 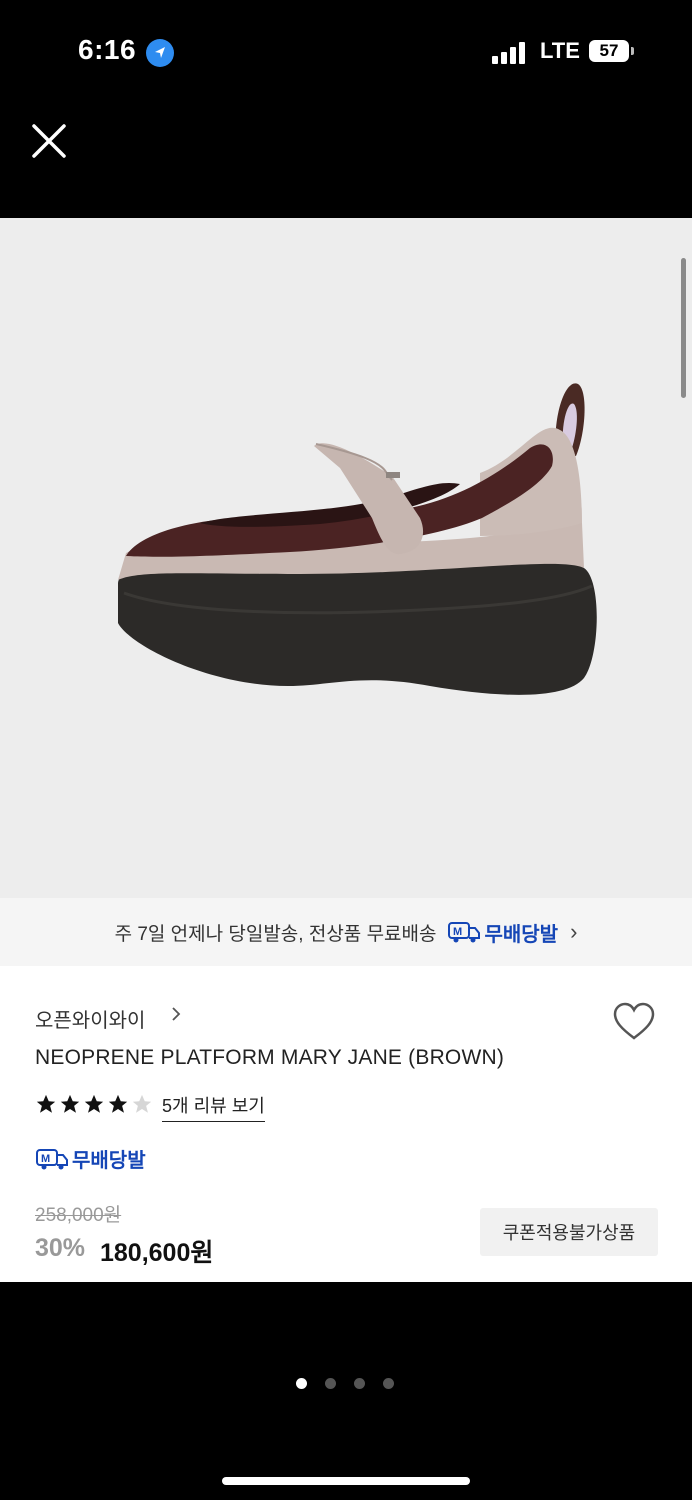 I want to click on status-time: 6:16, so click(x=107, y=49).